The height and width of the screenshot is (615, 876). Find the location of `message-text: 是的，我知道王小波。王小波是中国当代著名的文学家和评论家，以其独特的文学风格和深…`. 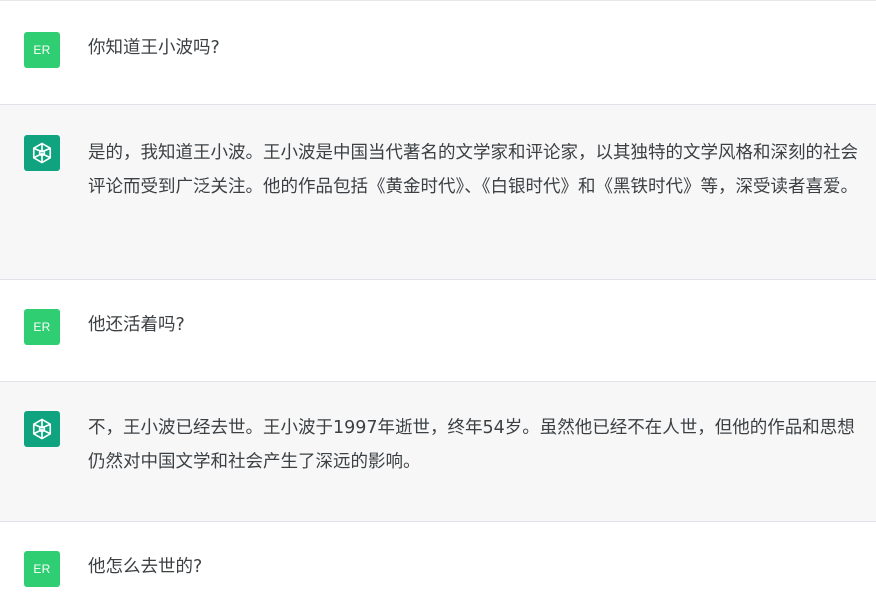

message-text: 是的，我知道王小波。王小波是中国当代著名的文学家和评论家，以其独特的文学风格和深… is located at coordinates (473, 170).